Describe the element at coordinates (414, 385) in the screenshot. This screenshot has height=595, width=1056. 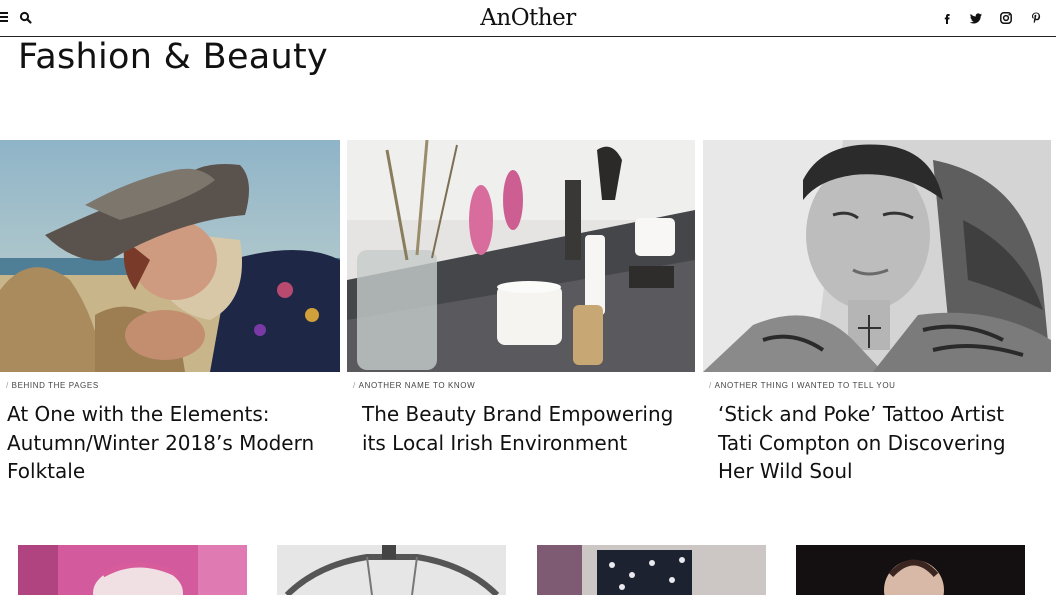
I see `article-category: / Another Name to Know` at that location.